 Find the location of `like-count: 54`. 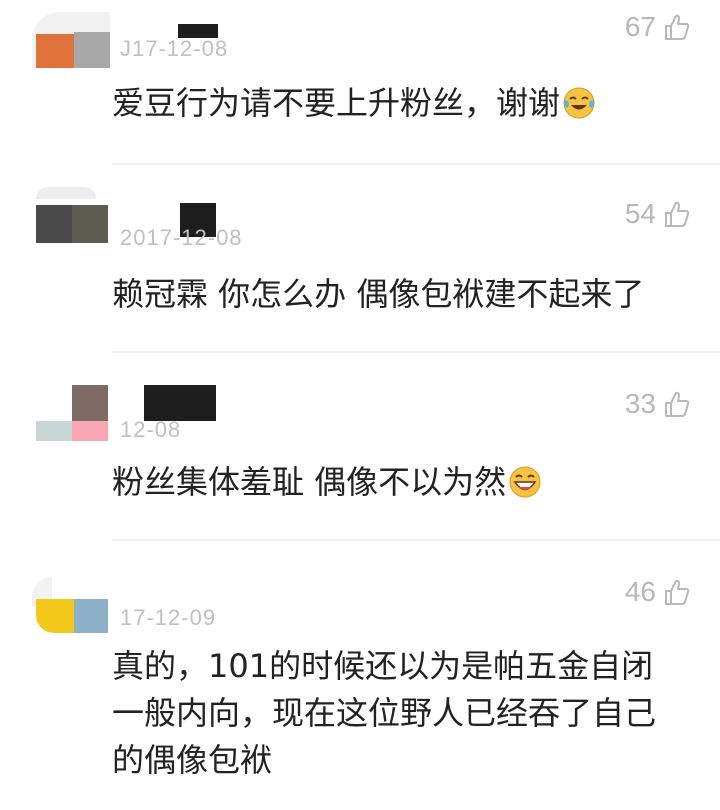

like-count: 54 is located at coordinates (640, 213).